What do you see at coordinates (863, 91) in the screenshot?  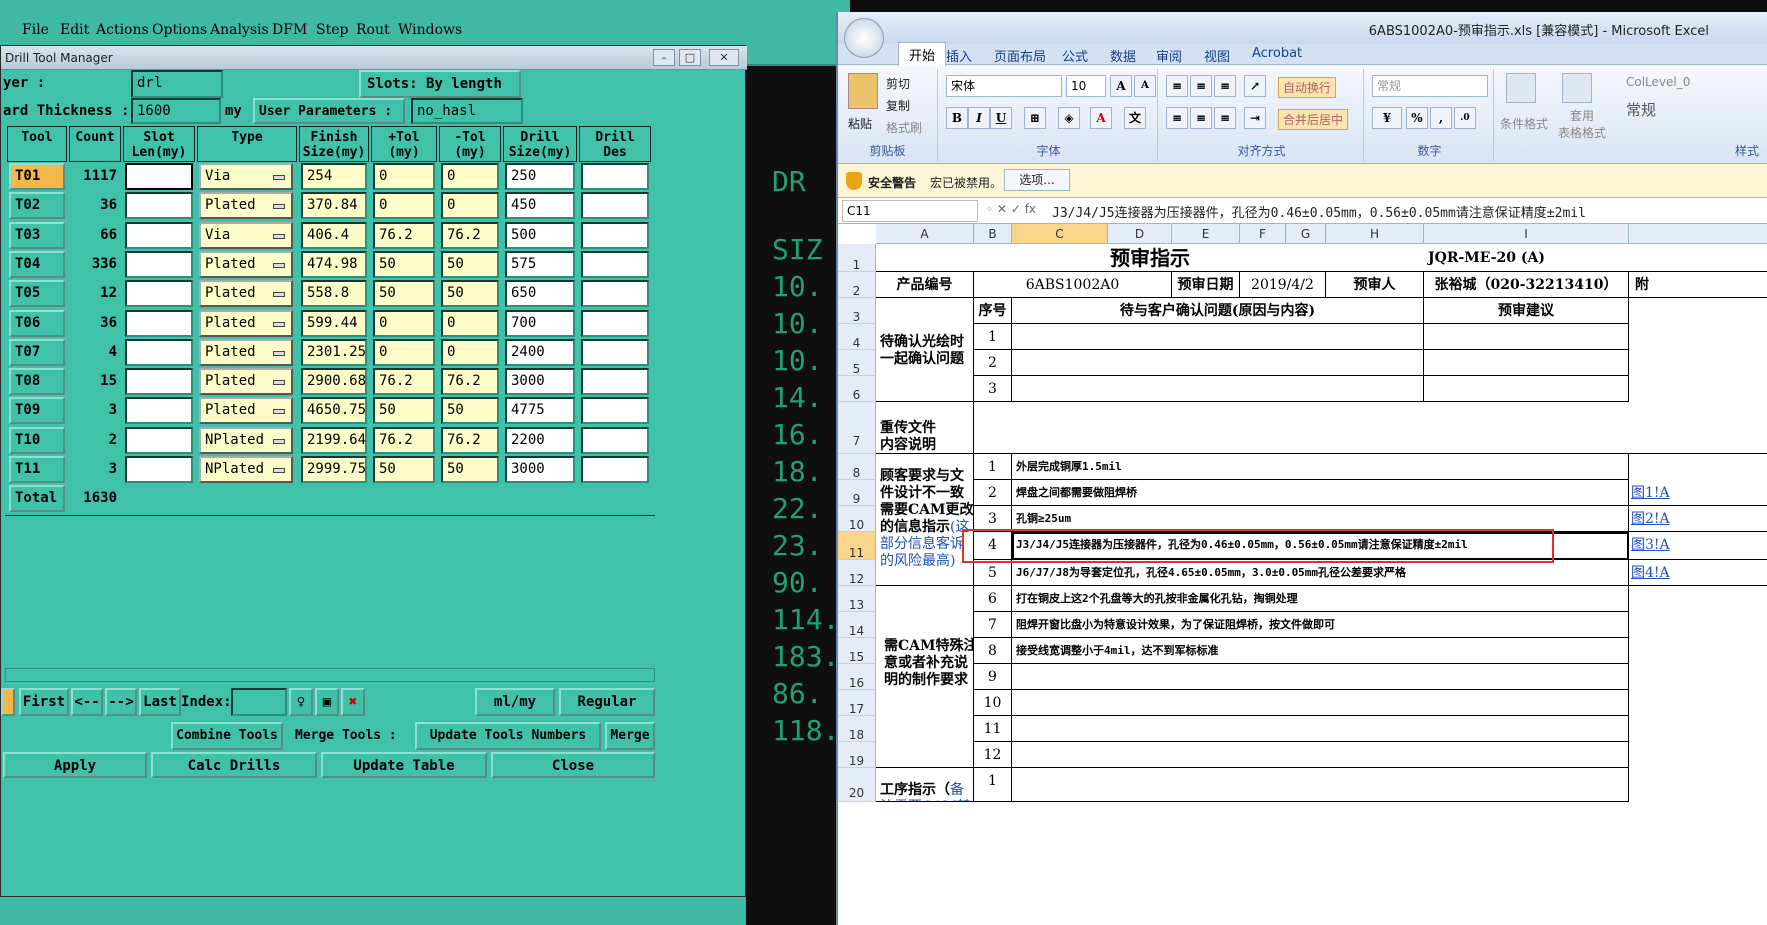 I see `paste-icon` at bounding box center [863, 91].